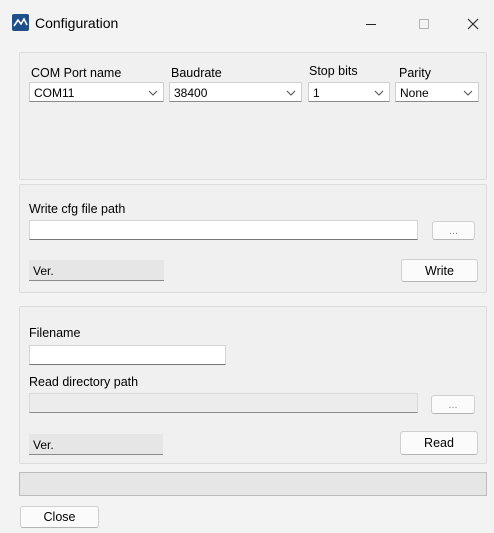 The image size is (494, 533). What do you see at coordinates (253, 484) in the screenshot?
I see `progress-bar` at bounding box center [253, 484].